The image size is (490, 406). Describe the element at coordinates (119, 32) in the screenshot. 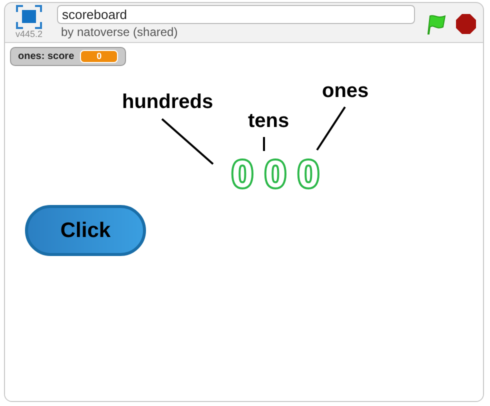

I see `author-label: by natoverse (shared)` at that location.